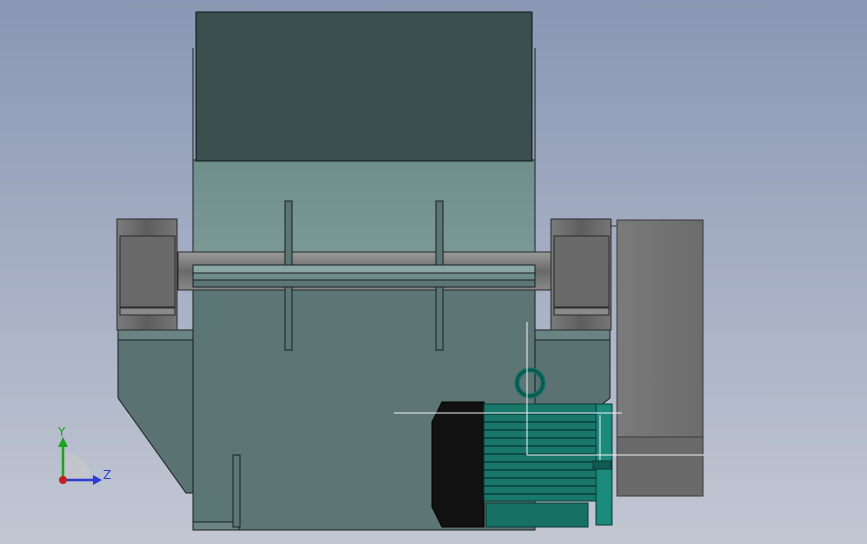  What do you see at coordinates (155, 411) in the screenshot?
I see `left-base-bracket` at bounding box center [155, 411].